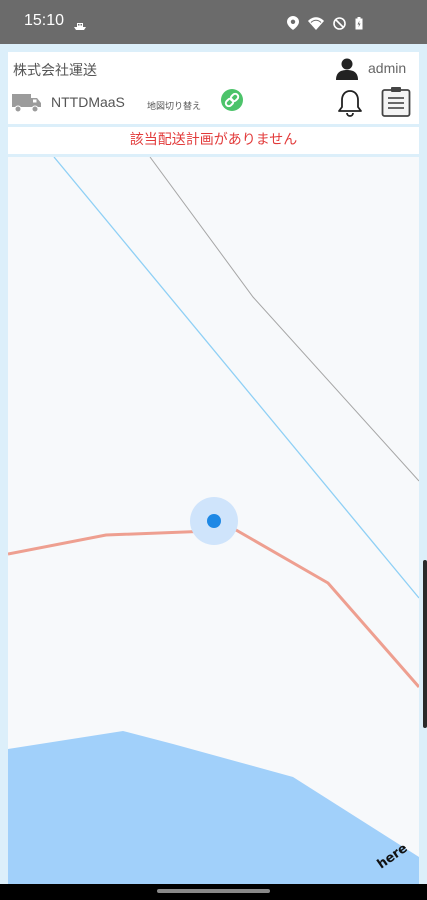 The width and height of the screenshot is (427, 900). I want to click on clipboard-icon, so click(396, 104).